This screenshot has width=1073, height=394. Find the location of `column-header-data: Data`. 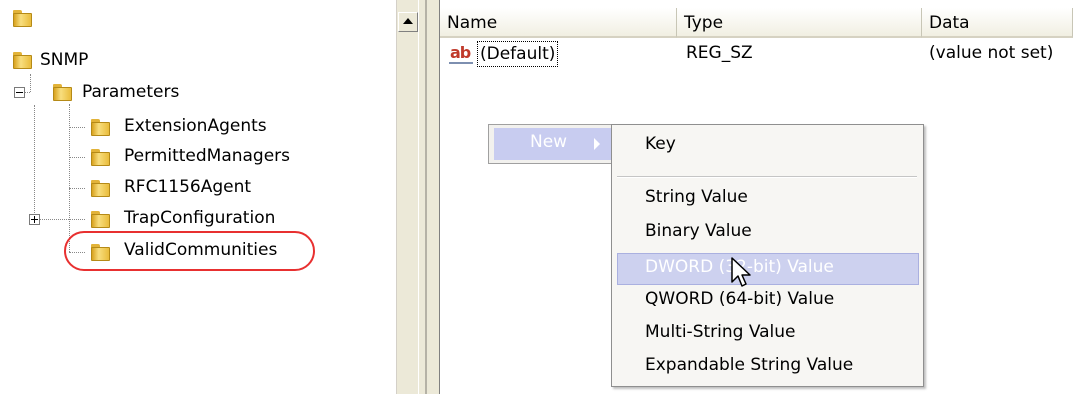

column-header-data: Data is located at coordinates (997, 23).